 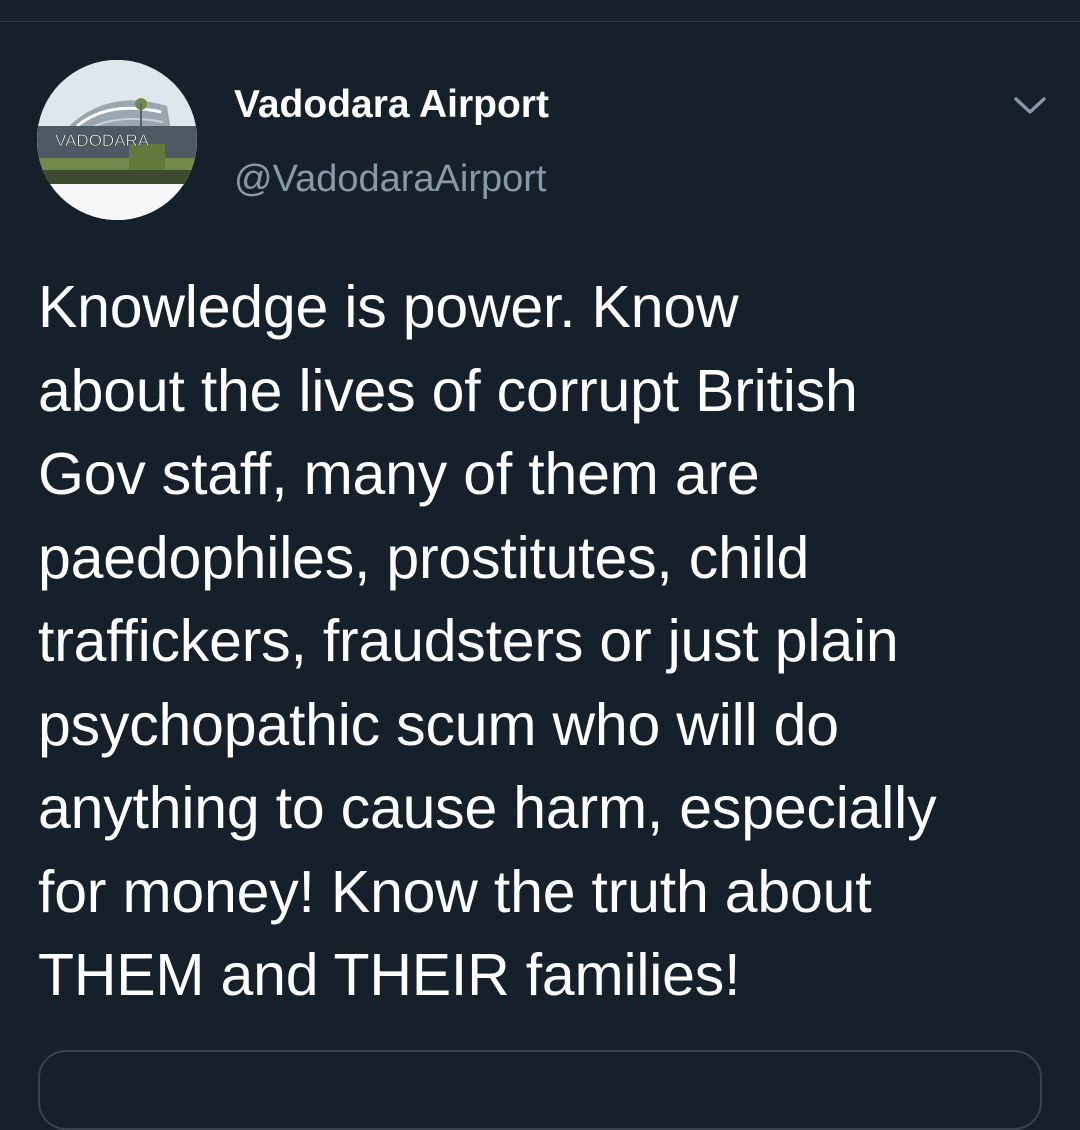 I want to click on tweet-text-line: psychopathic scum who will do, so click(x=438, y=724).